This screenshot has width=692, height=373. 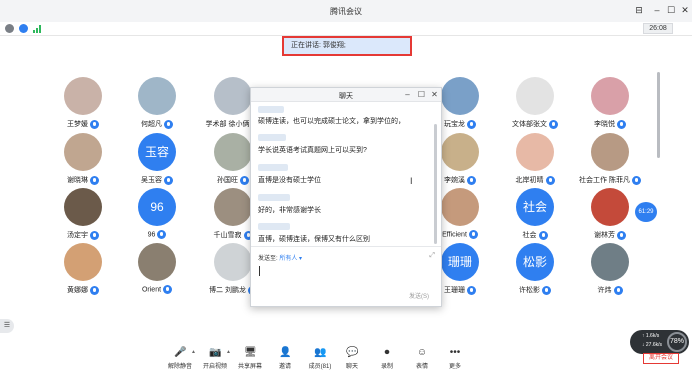 I want to click on toolbar-button-chat: 💬 聊天, so click(x=352, y=360).